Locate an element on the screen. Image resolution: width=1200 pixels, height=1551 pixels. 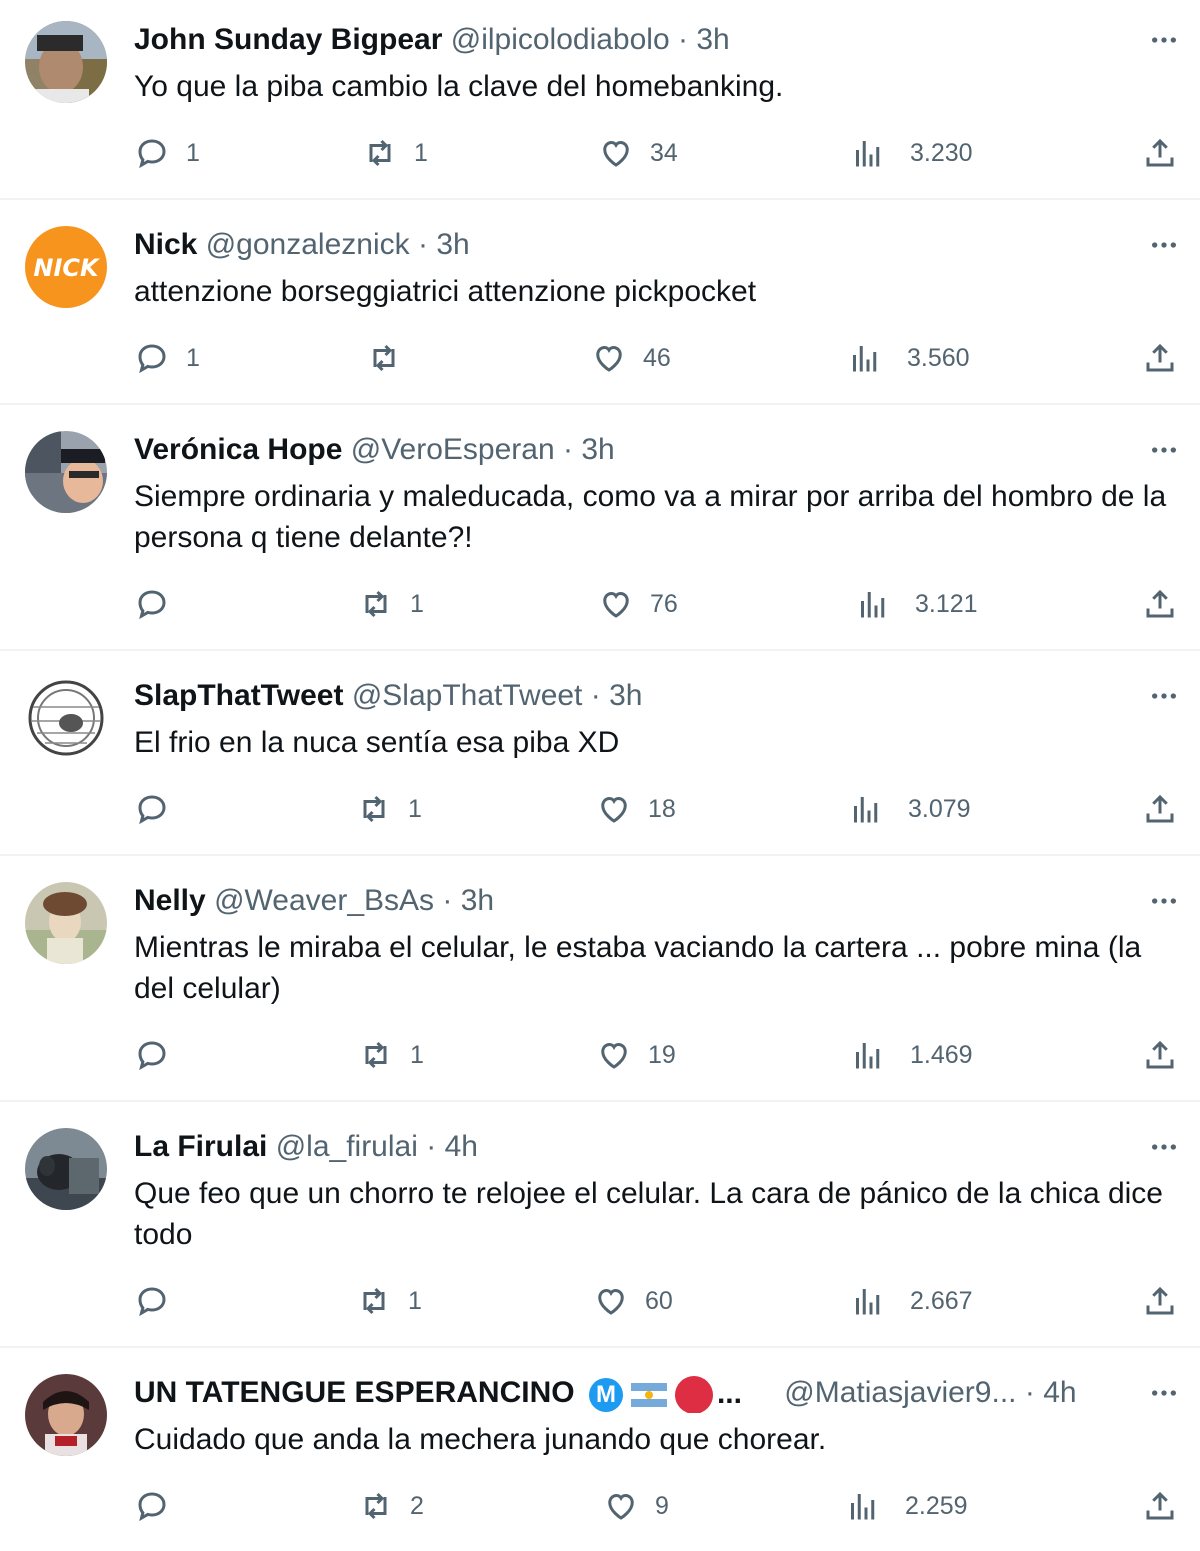
display-name: La Firulai is located at coordinates (200, 1146).